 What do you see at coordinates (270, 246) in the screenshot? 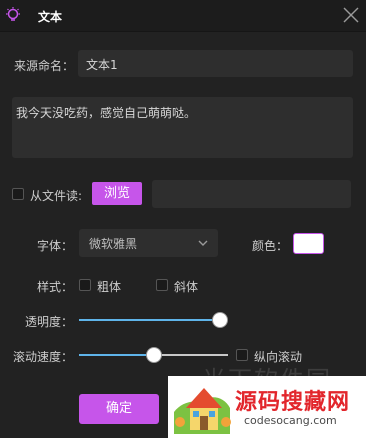
I see `color-label: 颜色：` at bounding box center [270, 246].